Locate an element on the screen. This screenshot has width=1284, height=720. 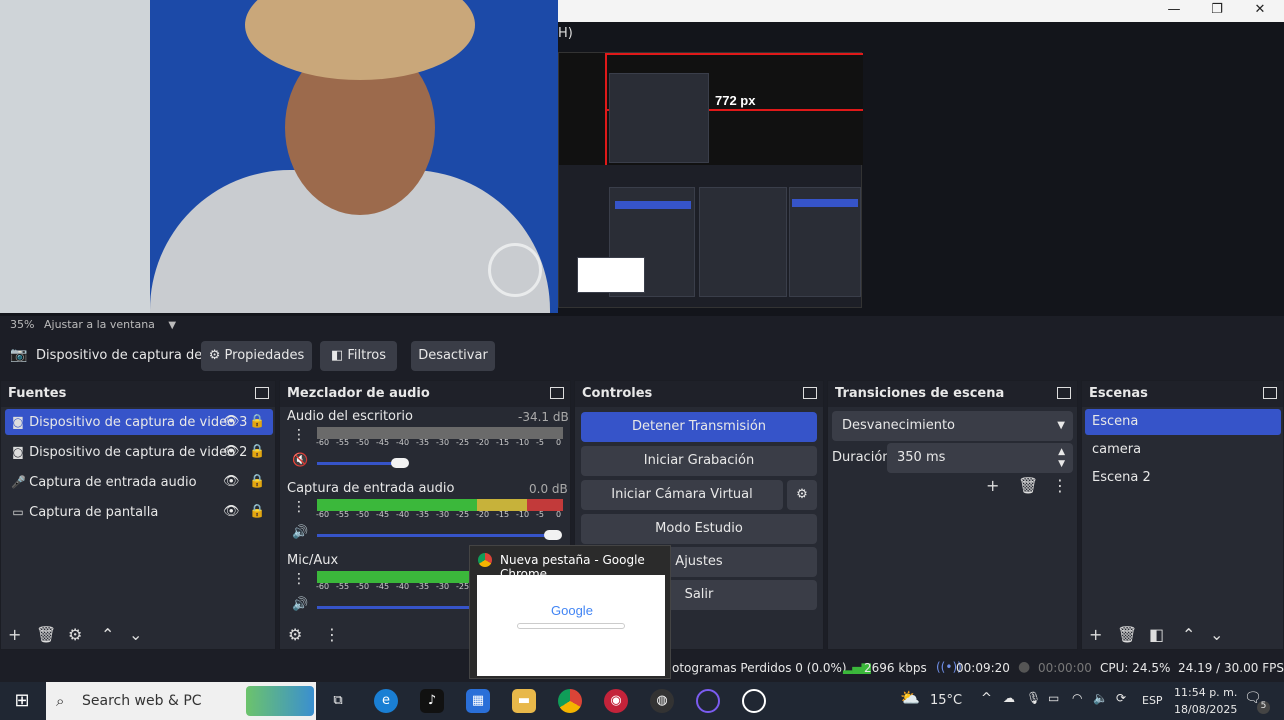
filters-button: ◧ Filtros is located at coordinates (358, 356).